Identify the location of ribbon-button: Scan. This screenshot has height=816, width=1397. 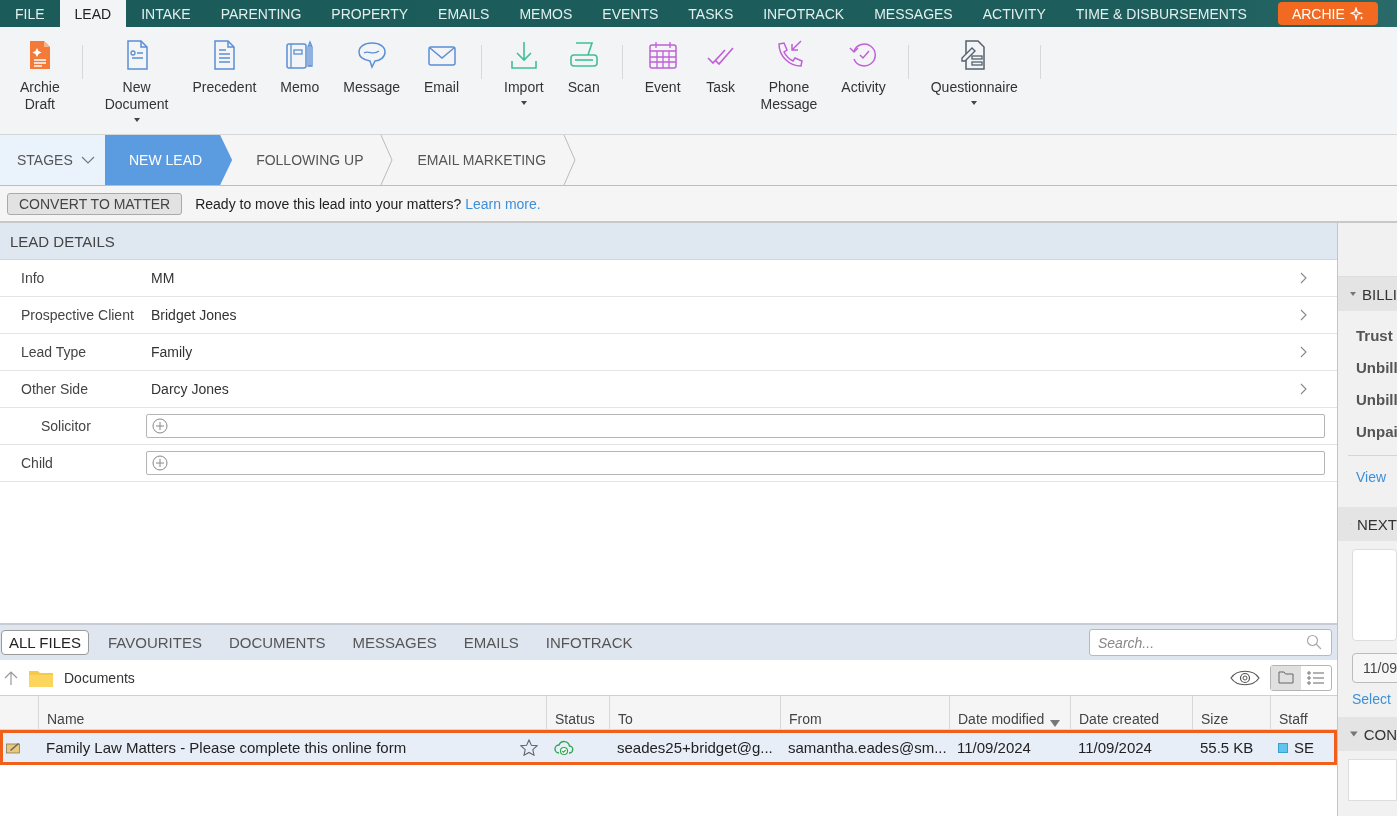
(583, 86).